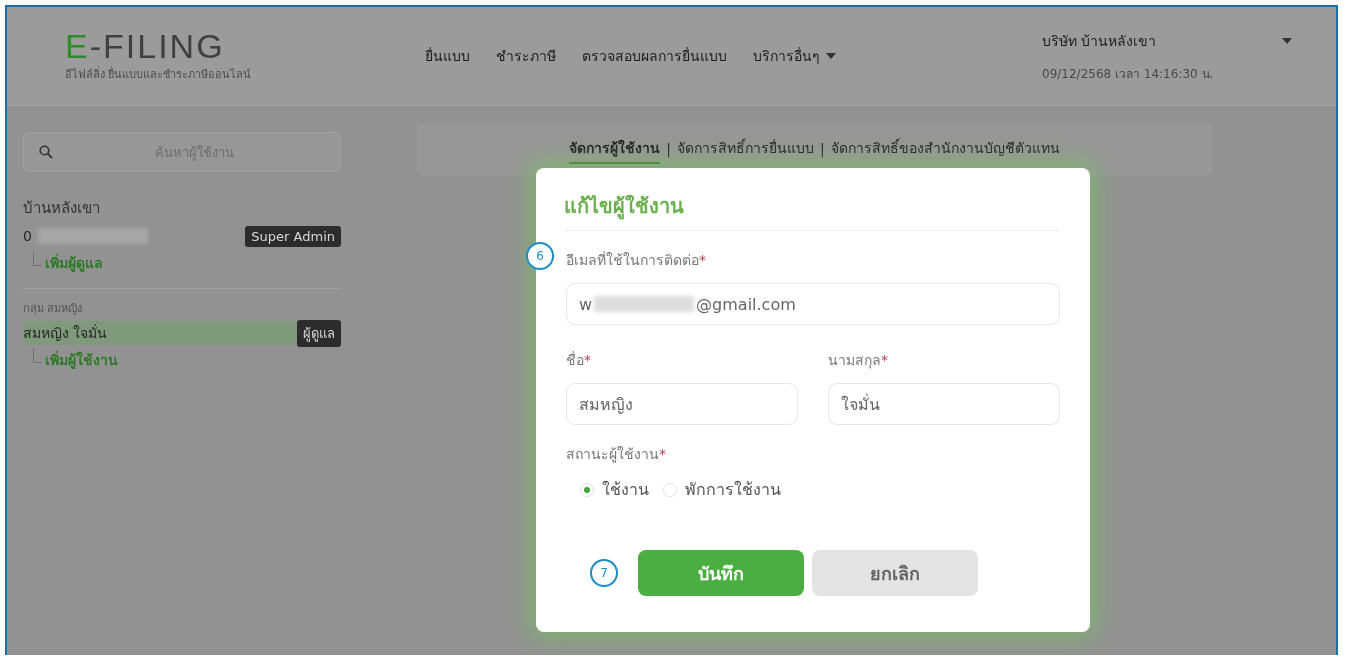 The height and width of the screenshot is (664, 1347). I want to click on tab: จัดการสิทธิ์การยื่นแบบ, so click(745, 150).